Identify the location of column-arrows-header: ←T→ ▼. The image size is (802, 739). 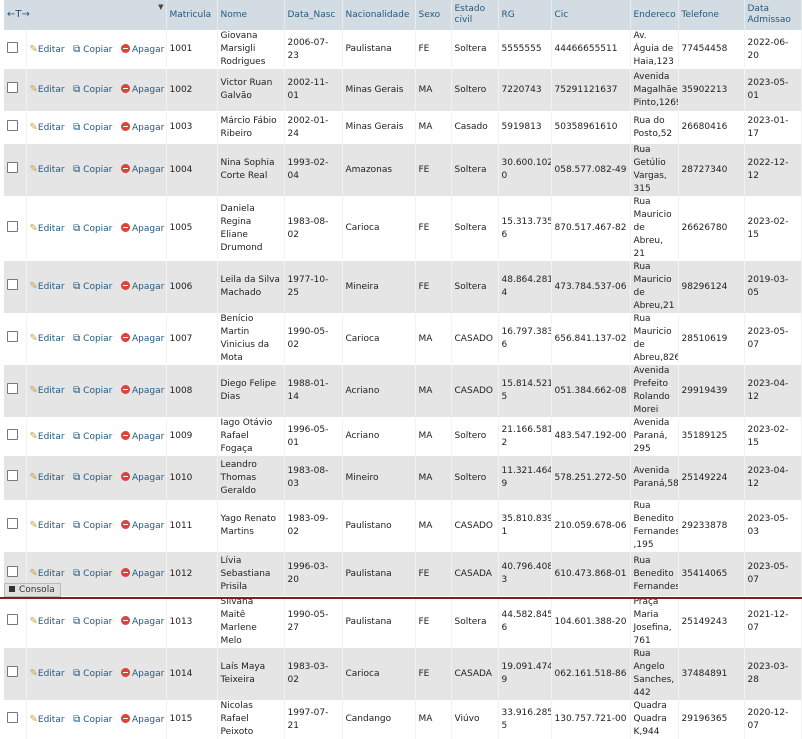
(85, 15).